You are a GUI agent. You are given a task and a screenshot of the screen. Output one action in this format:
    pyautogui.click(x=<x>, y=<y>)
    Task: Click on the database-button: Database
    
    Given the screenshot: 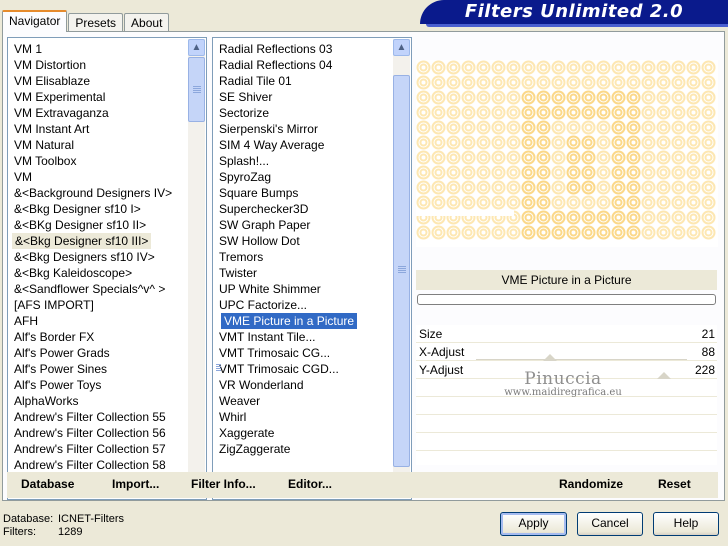 What is the action you would take?
    pyautogui.click(x=47, y=484)
    